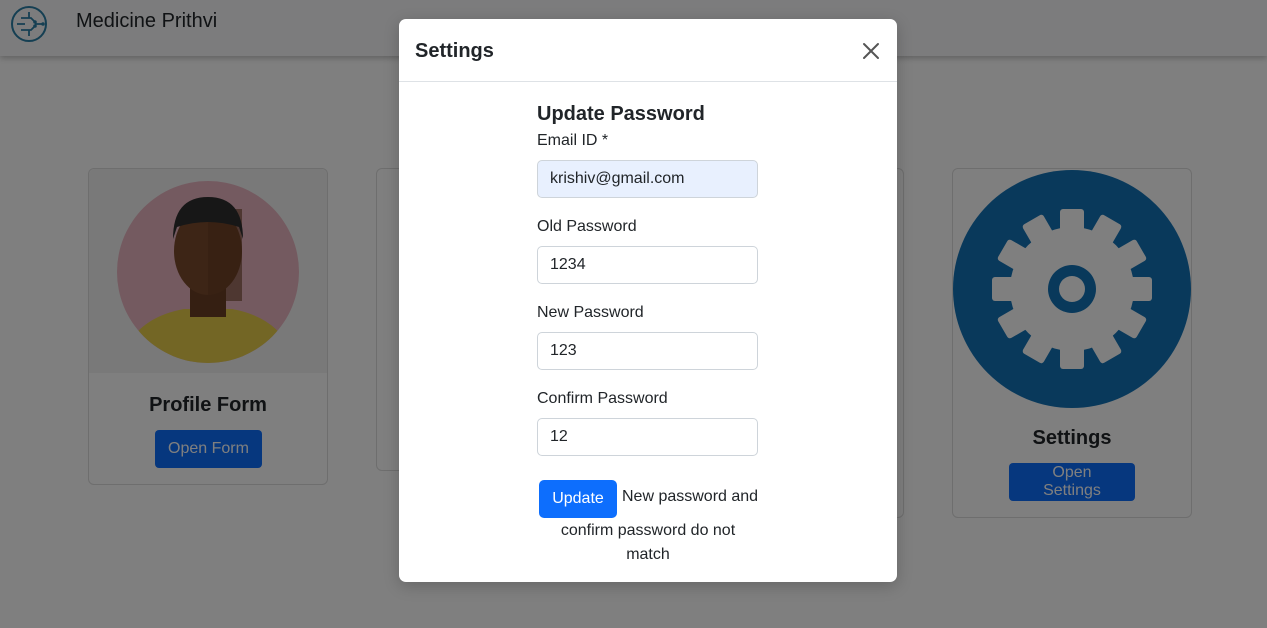  What do you see at coordinates (690, 496) in the screenshot?
I see `error-message-line-1: New password and` at bounding box center [690, 496].